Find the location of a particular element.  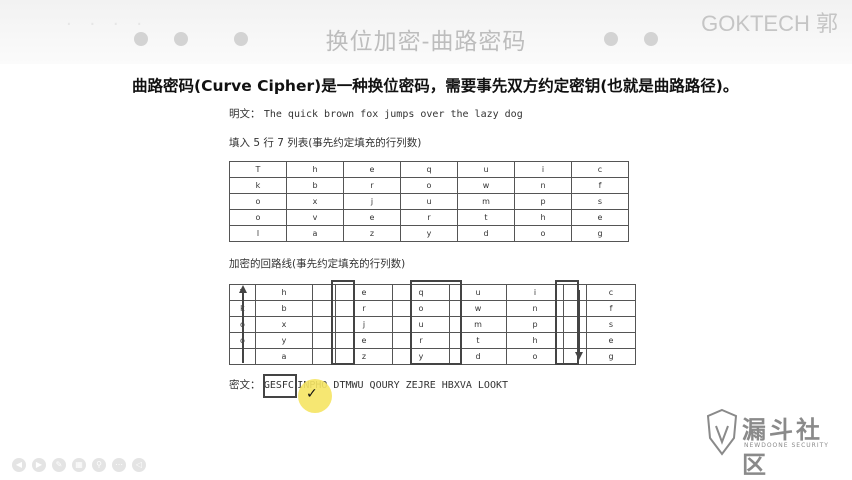

player-controls: ◀ ▶ ✎ ▦ ⚲ ⋯ ◁ is located at coordinates (85, 467).